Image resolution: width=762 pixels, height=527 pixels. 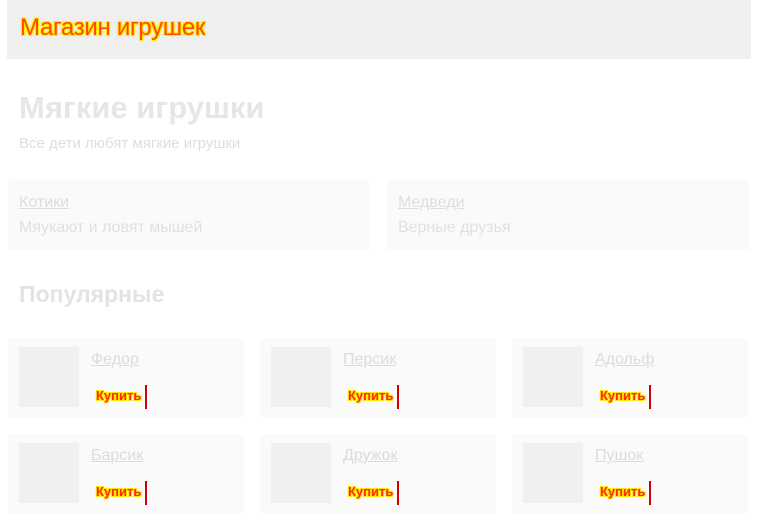 I want to click on page-subtitle: Все дети любят мягкие игрушки, so click(x=130, y=143).